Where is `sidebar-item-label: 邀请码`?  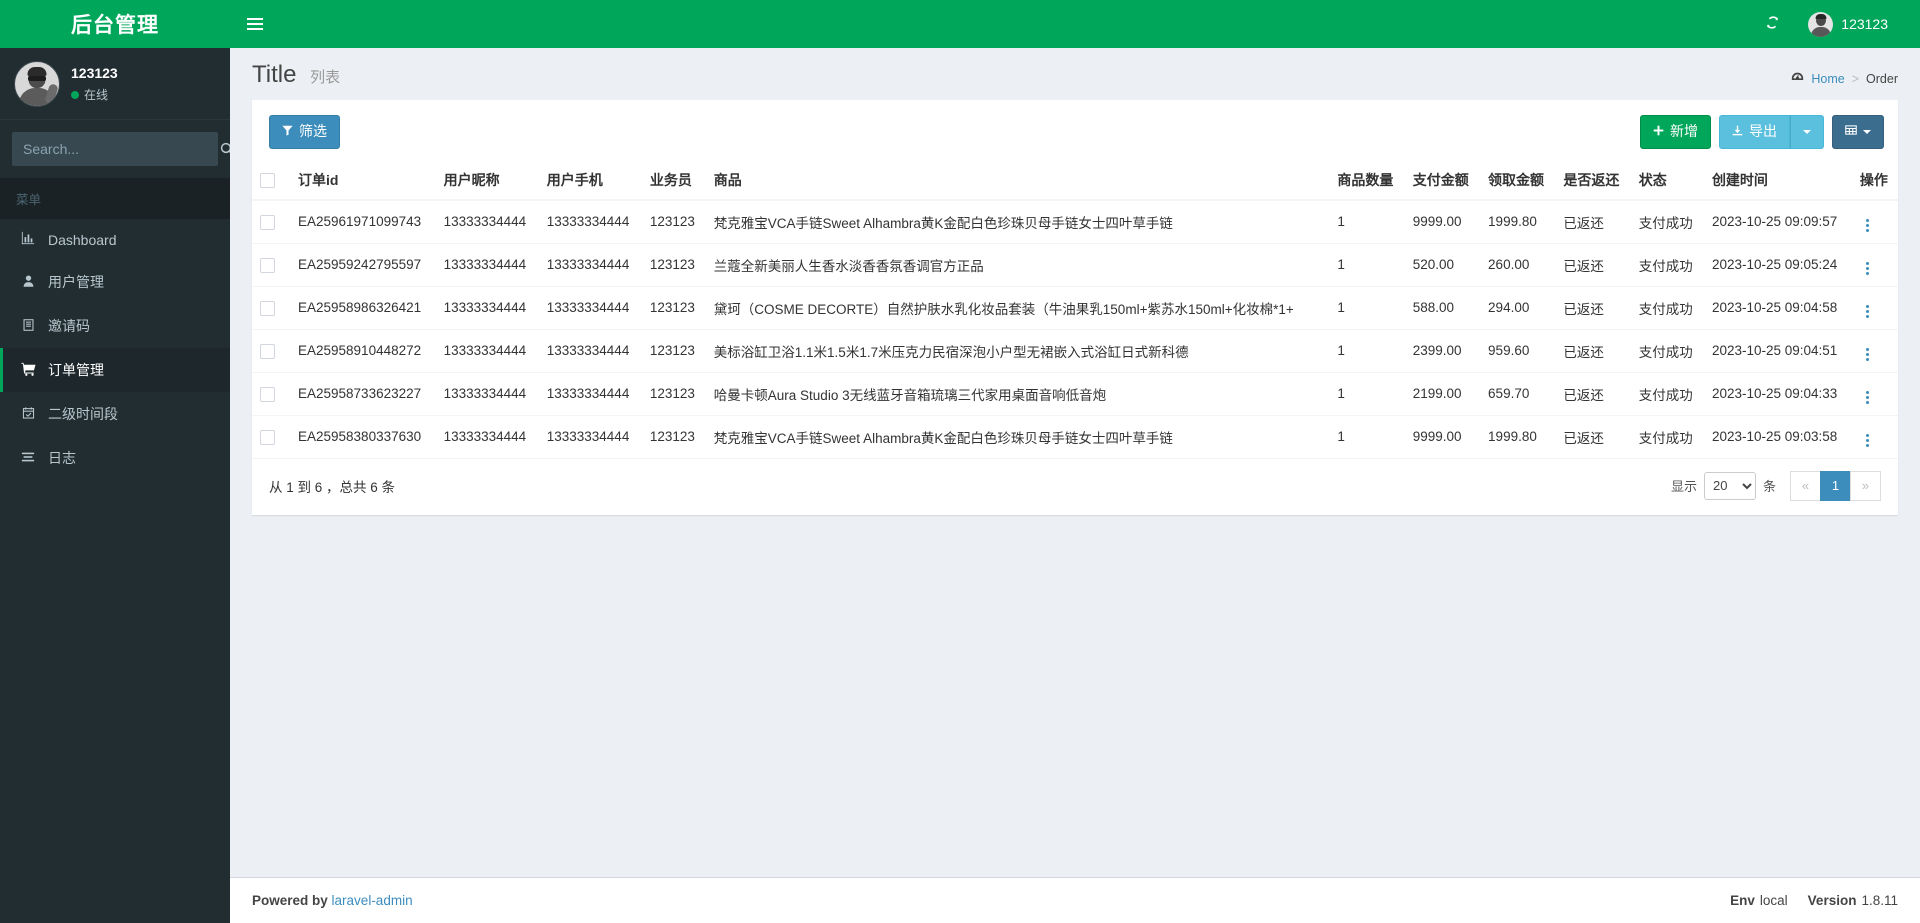
sidebar-item-label: 邀请码 is located at coordinates (69, 326).